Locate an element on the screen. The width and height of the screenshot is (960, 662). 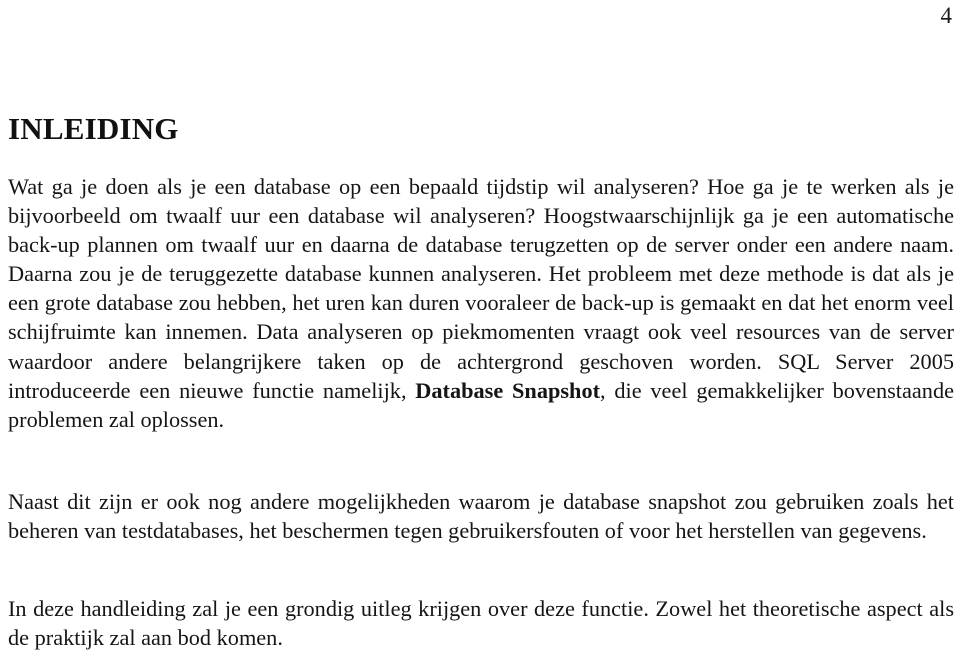
page-title: INLEIDING is located at coordinates (93, 128).